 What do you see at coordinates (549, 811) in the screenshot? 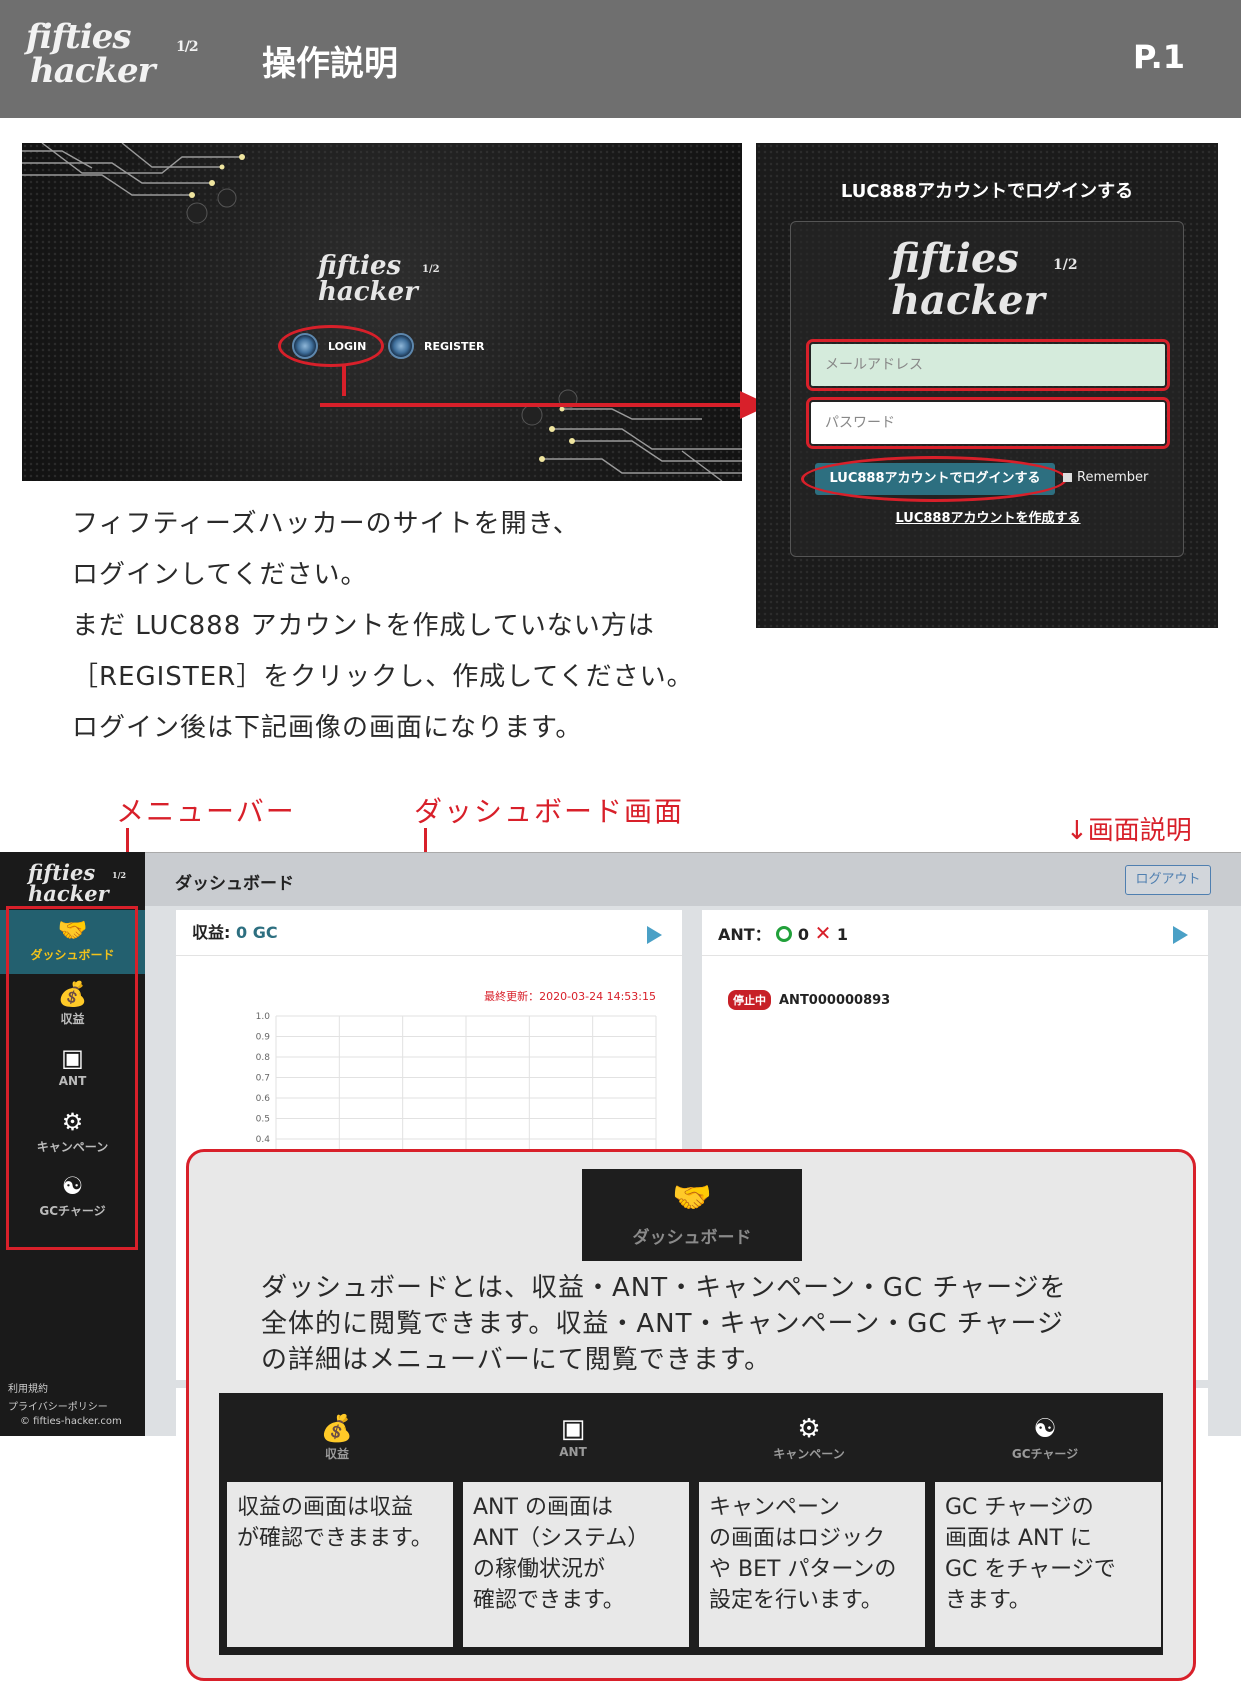
I see `dashboard-screen-label: ダッシュボード画面` at bounding box center [549, 811].